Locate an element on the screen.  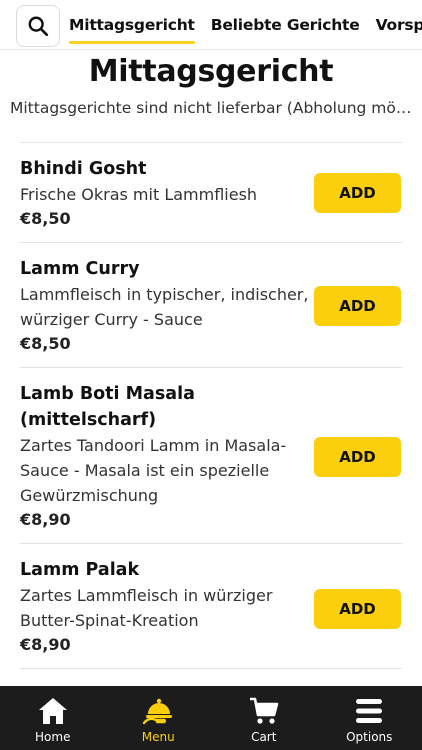
home-icon is located at coordinates (52, 711).